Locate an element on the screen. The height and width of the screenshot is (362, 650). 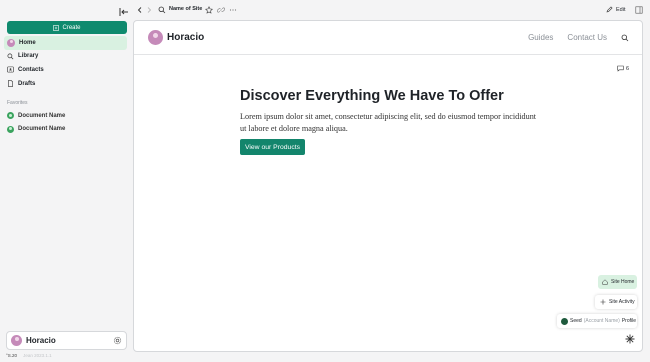
panel-toggle-icon is located at coordinates (639, 10).